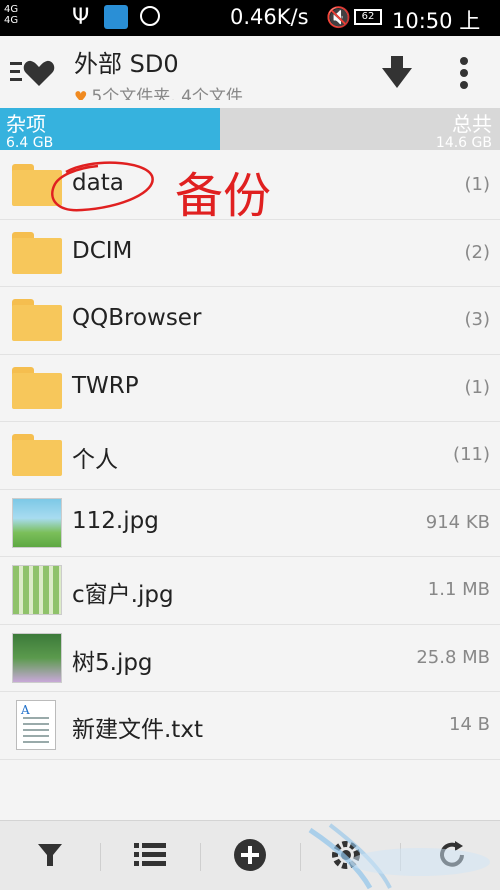 Image resolution: width=500 pixels, height=890 pixels. What do you see at coordinates (469, 724) in the screenshot?
I see `file-size: 14 B` at bounding box center [469, 724].